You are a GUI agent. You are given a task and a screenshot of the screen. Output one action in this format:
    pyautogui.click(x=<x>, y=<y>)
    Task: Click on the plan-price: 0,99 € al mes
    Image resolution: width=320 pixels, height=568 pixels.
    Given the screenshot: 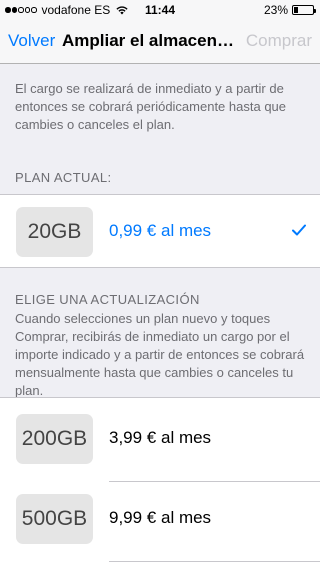 What is the action you would take?
    pyautogui.click(x=160, y=230)
    